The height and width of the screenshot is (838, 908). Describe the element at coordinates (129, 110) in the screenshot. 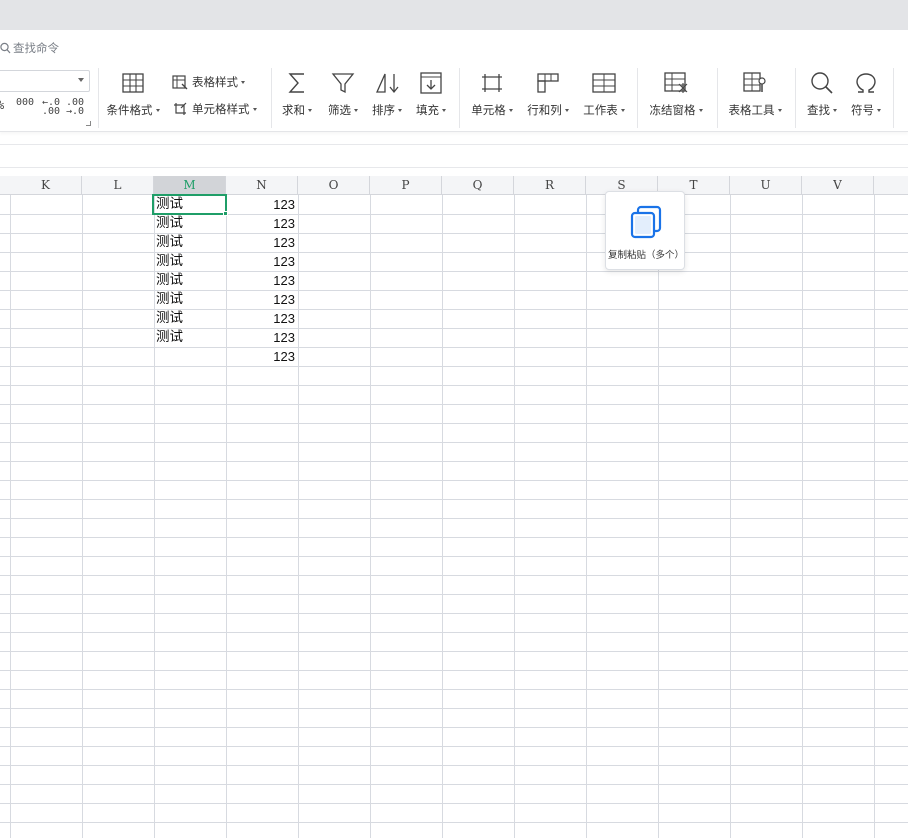

I see `conditional-format-label: 条件格式` at that location.